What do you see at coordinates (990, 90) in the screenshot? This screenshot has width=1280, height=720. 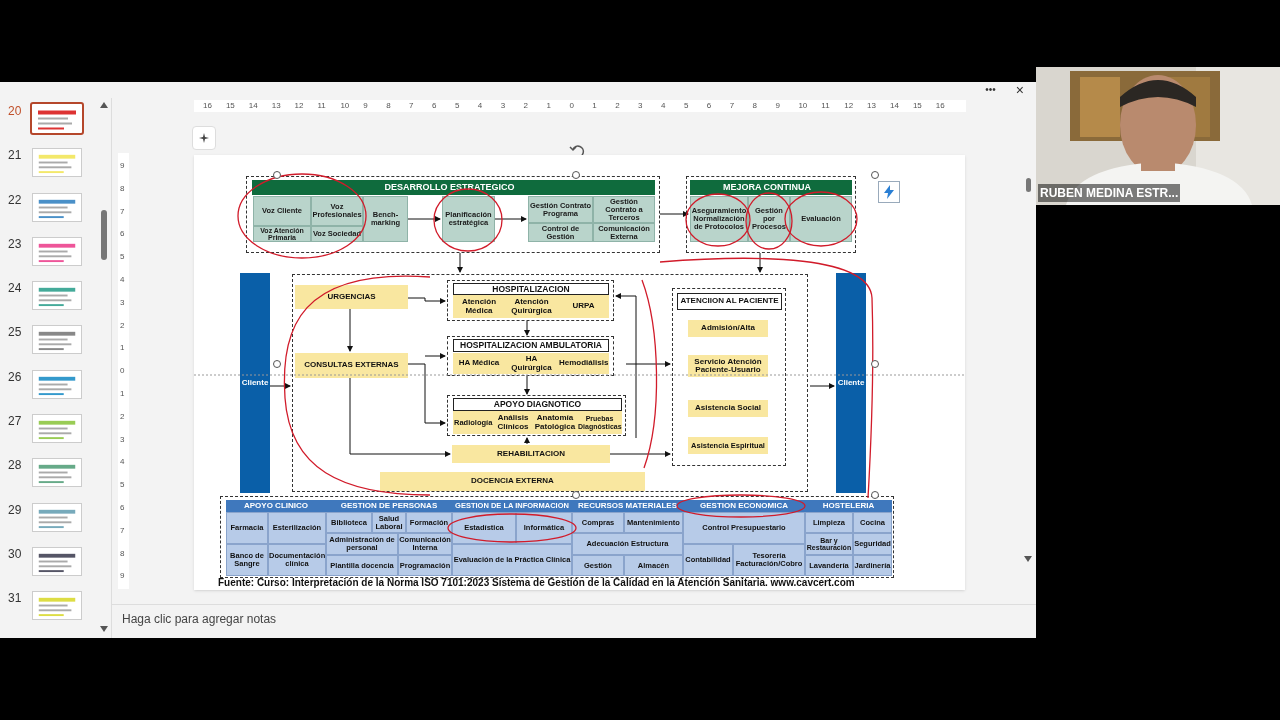 I see `more-button: •••` at bounding box center [990, 90].